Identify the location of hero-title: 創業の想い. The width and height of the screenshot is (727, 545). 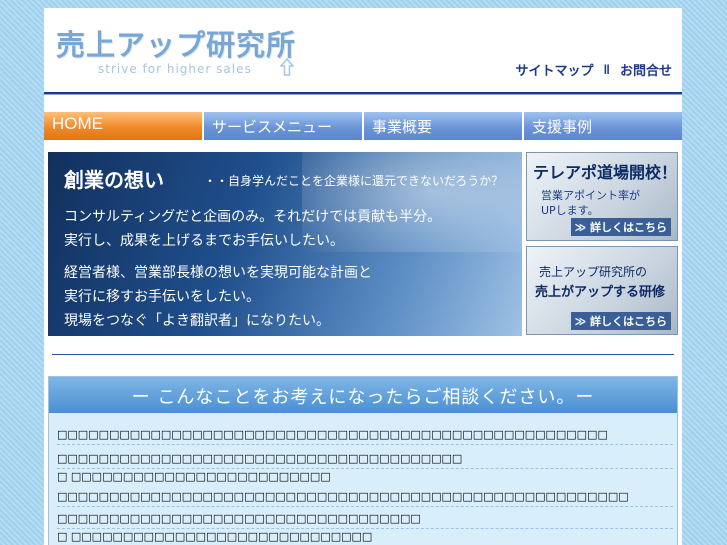
(114, 180).